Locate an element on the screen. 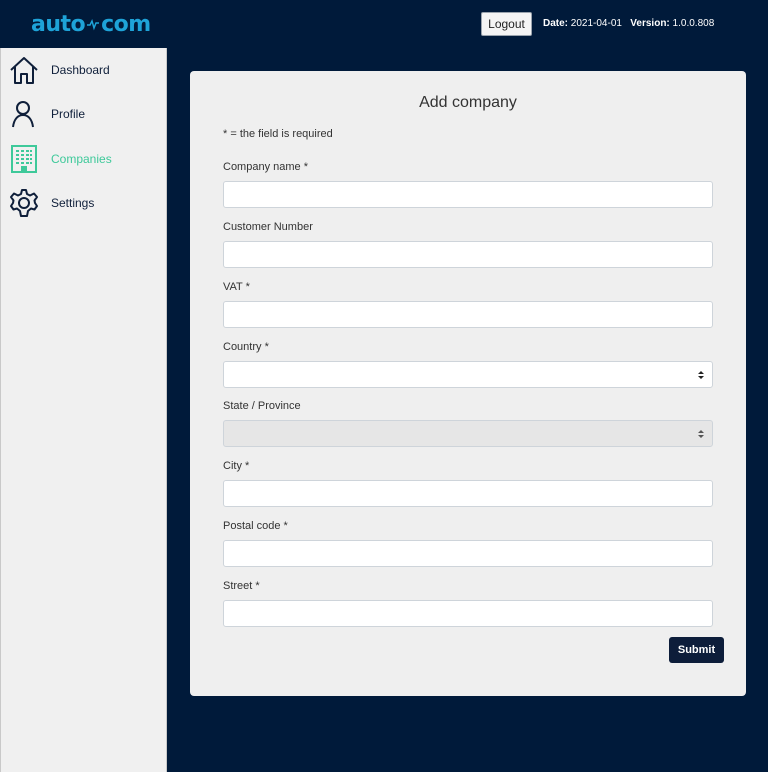  vat-input is located at coordinates (468, 314).